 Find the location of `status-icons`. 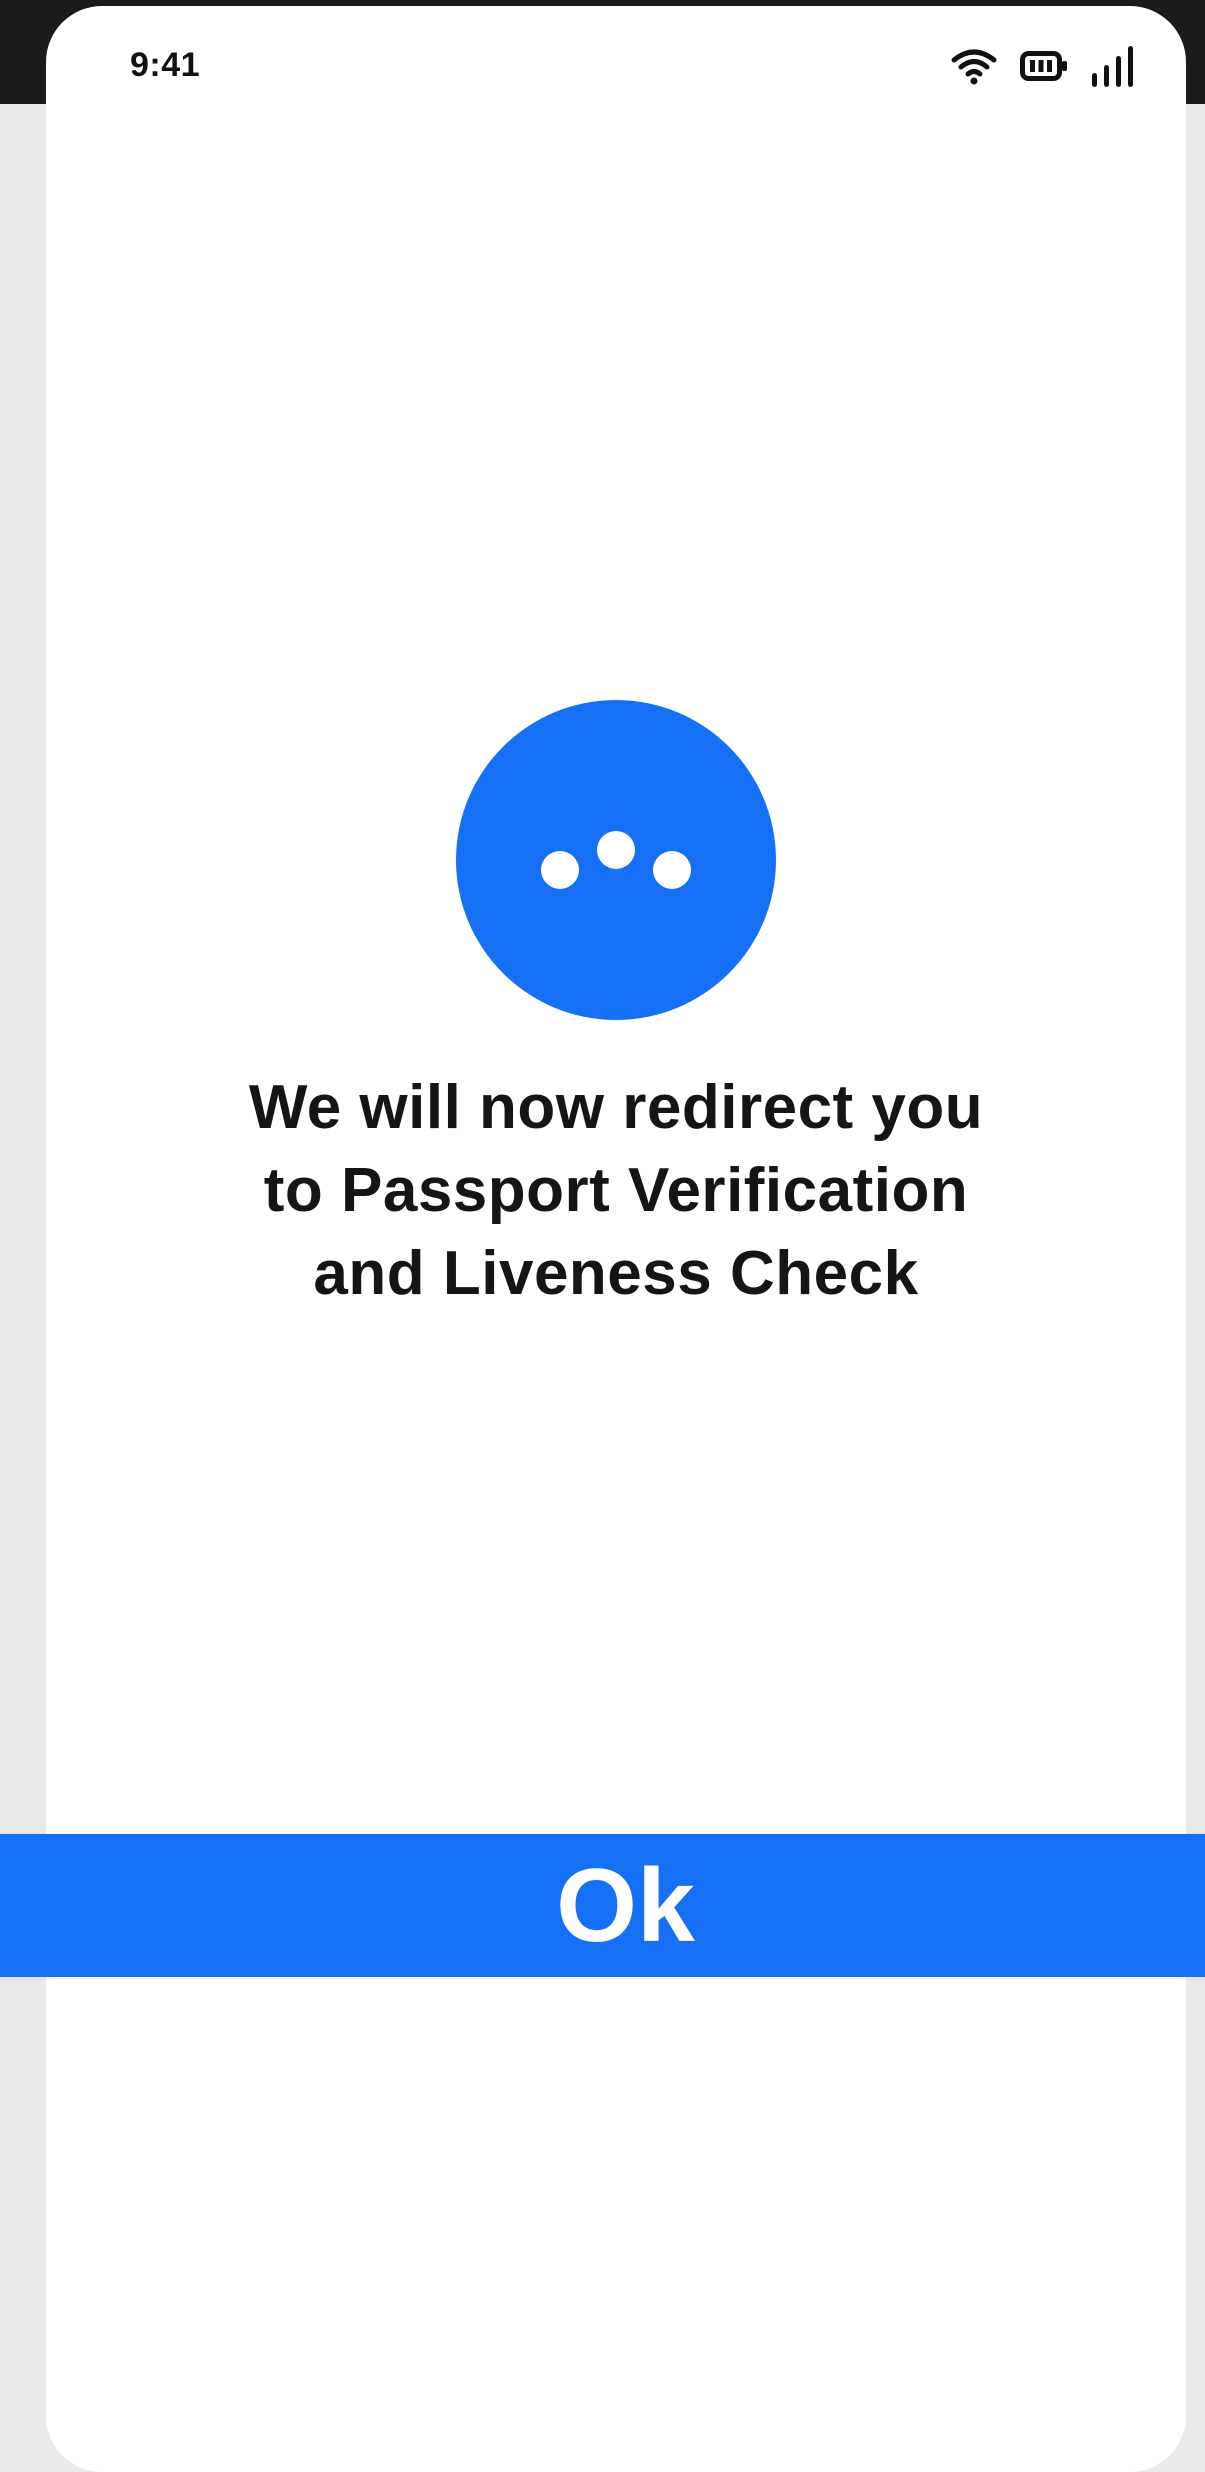

status-icons is located at coordinates (1042, 66).